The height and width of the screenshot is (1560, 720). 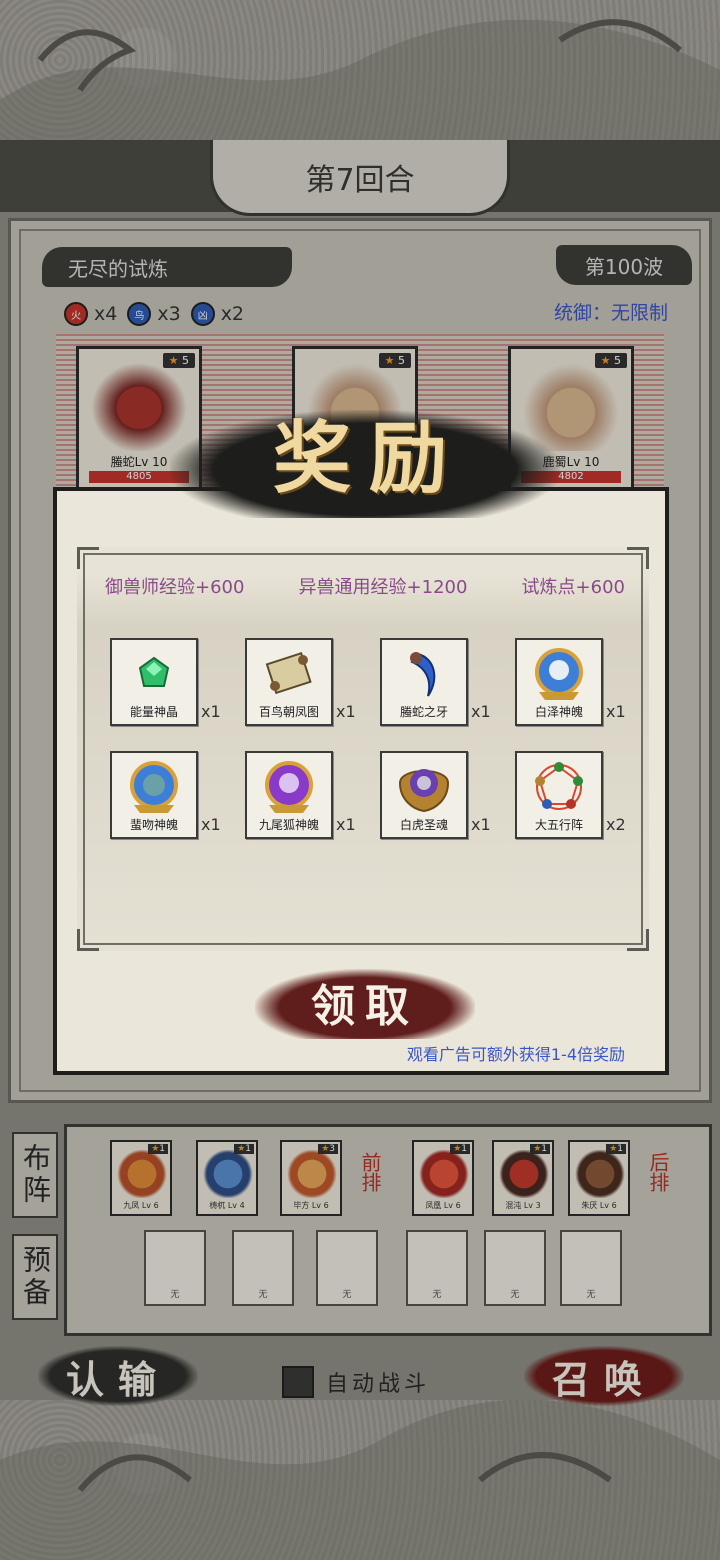 What do you see at coordinates (154, 787) in the screenshot?
I see `chiwen-soul-orb-icon` at bounding box center [154, 787].